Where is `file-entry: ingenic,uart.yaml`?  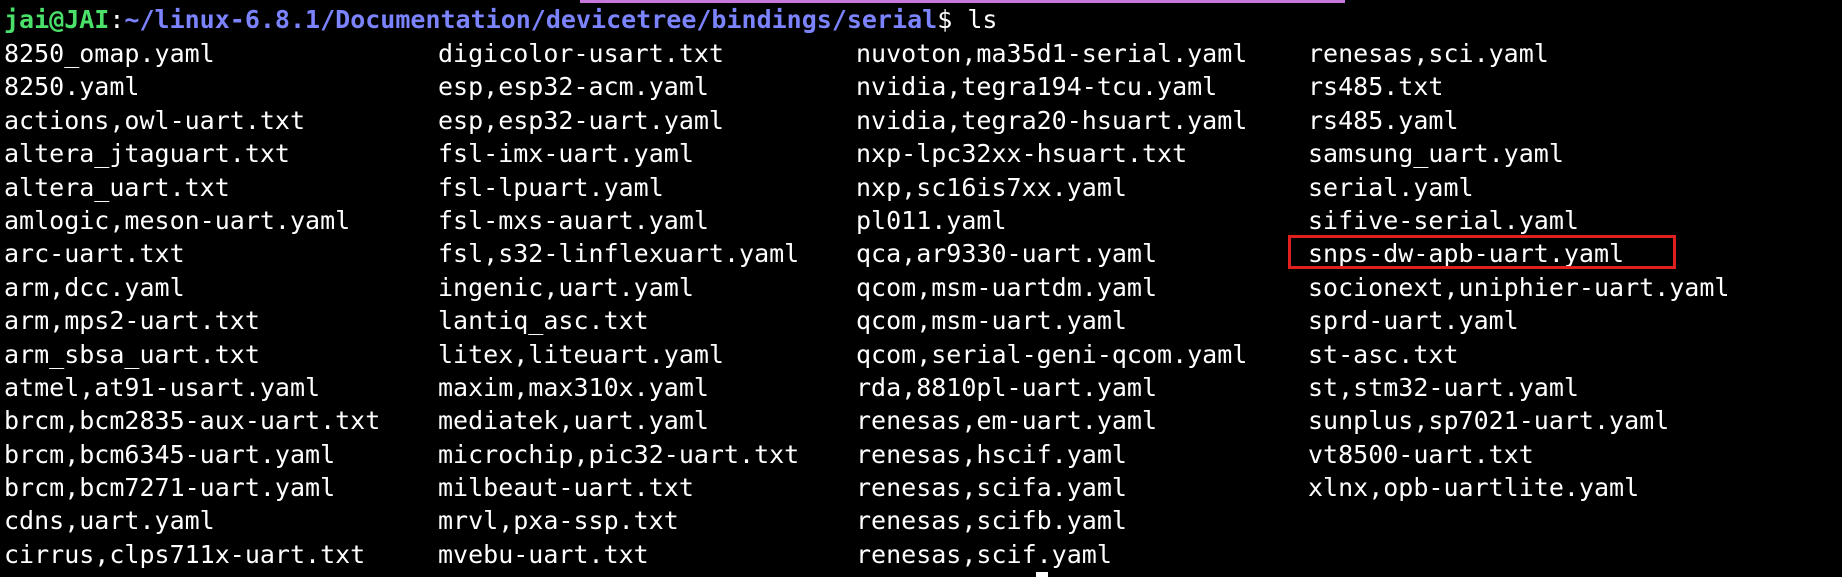
file-entry: ingenic,uart.yaml is located at coordinates (566, 287).